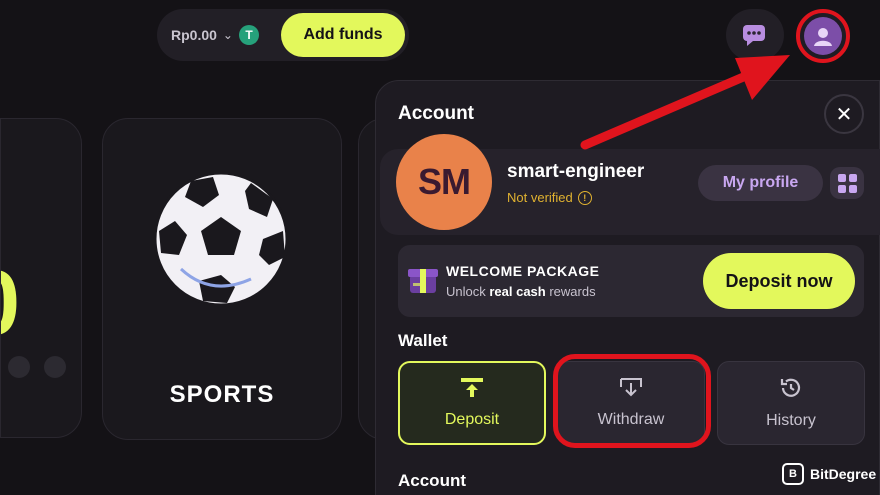  I want to click on bitdegree-watermark: B BitDegree, so click(829, 474).